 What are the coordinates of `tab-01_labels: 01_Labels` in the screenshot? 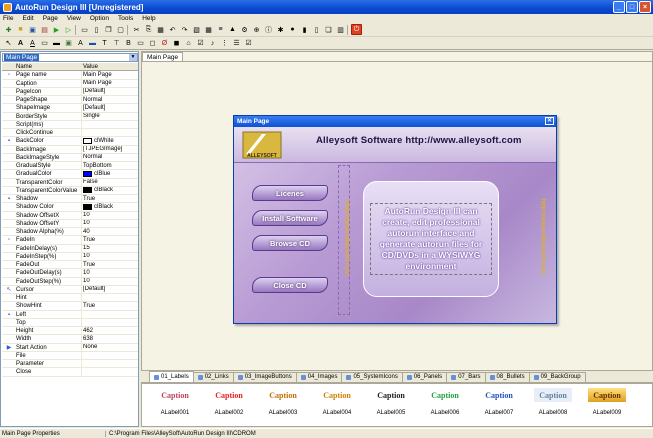 It's located at (171, 376).